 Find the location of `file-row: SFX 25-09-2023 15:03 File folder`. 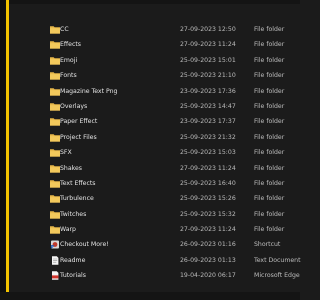

file-row: SFX 25-09-2023 15:03 File folder is located at coordinates (172, 152).